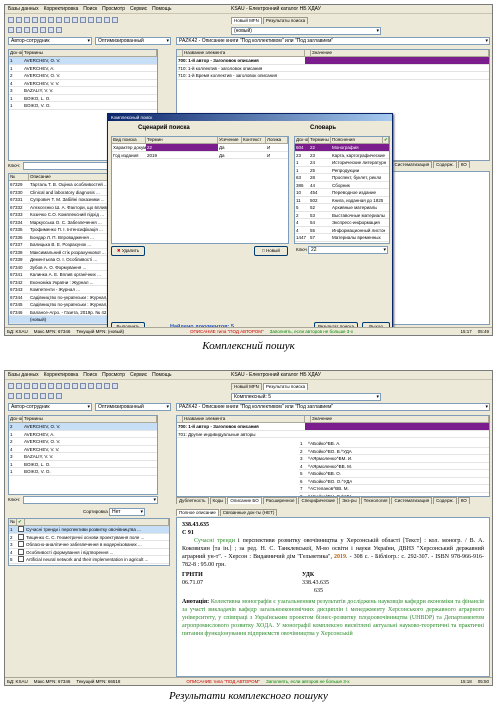 The height and width of the screenshot is (718, 497). Describe the element at coordinates (342, 170) in the screenshot. I see `dialog-dictionary-row: 1 25 Репродукции` at that location.